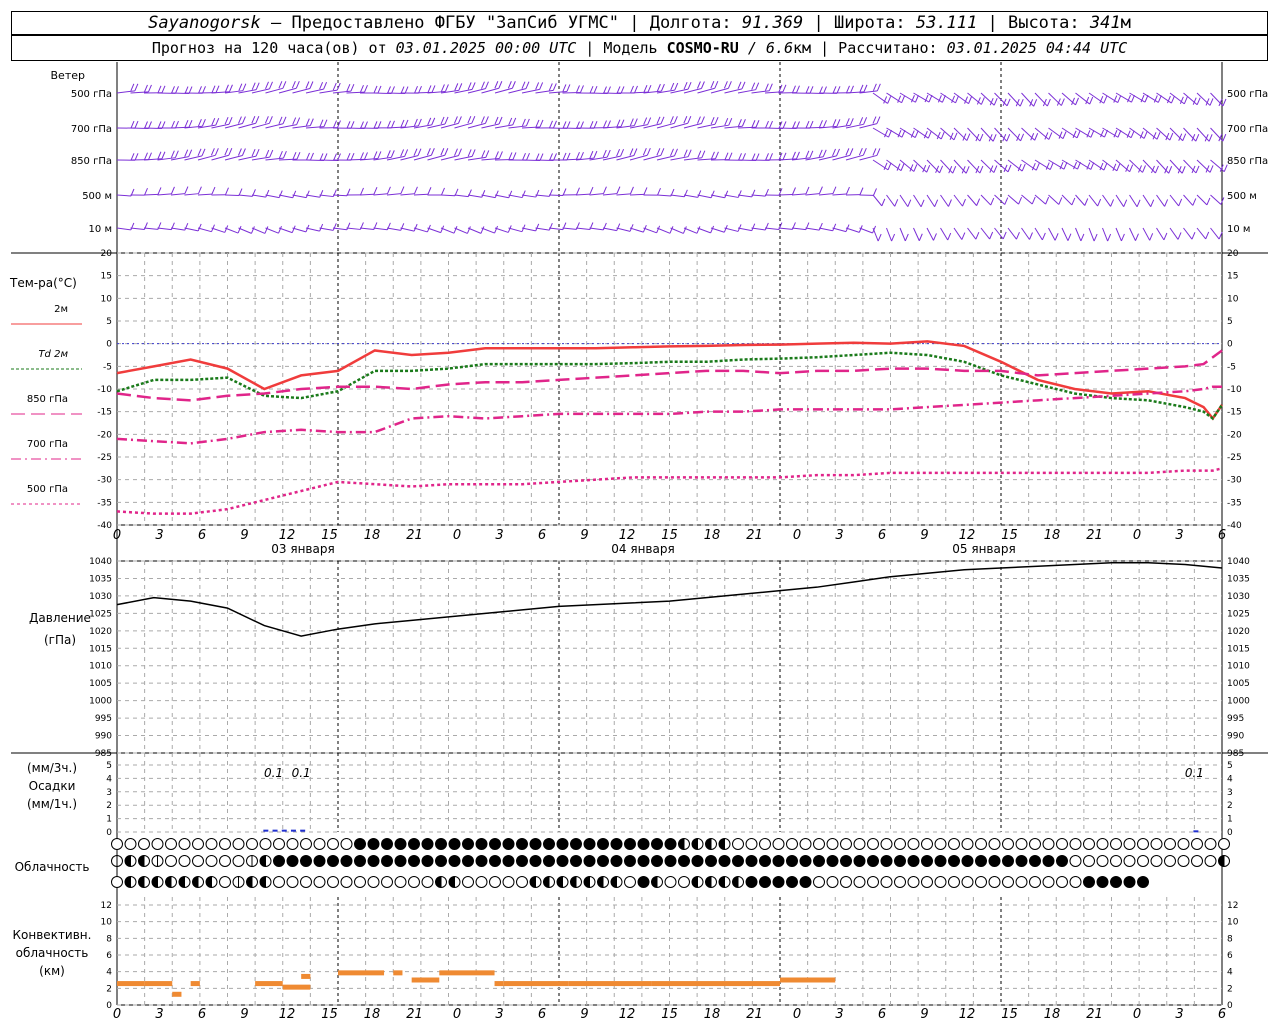 The height and width of the screenshot is (1024, 1280). What do you see at coordinates (924, 1014) in the screenshot?
I see `time-tick-label: 9` at bounding box center [924, 1014].